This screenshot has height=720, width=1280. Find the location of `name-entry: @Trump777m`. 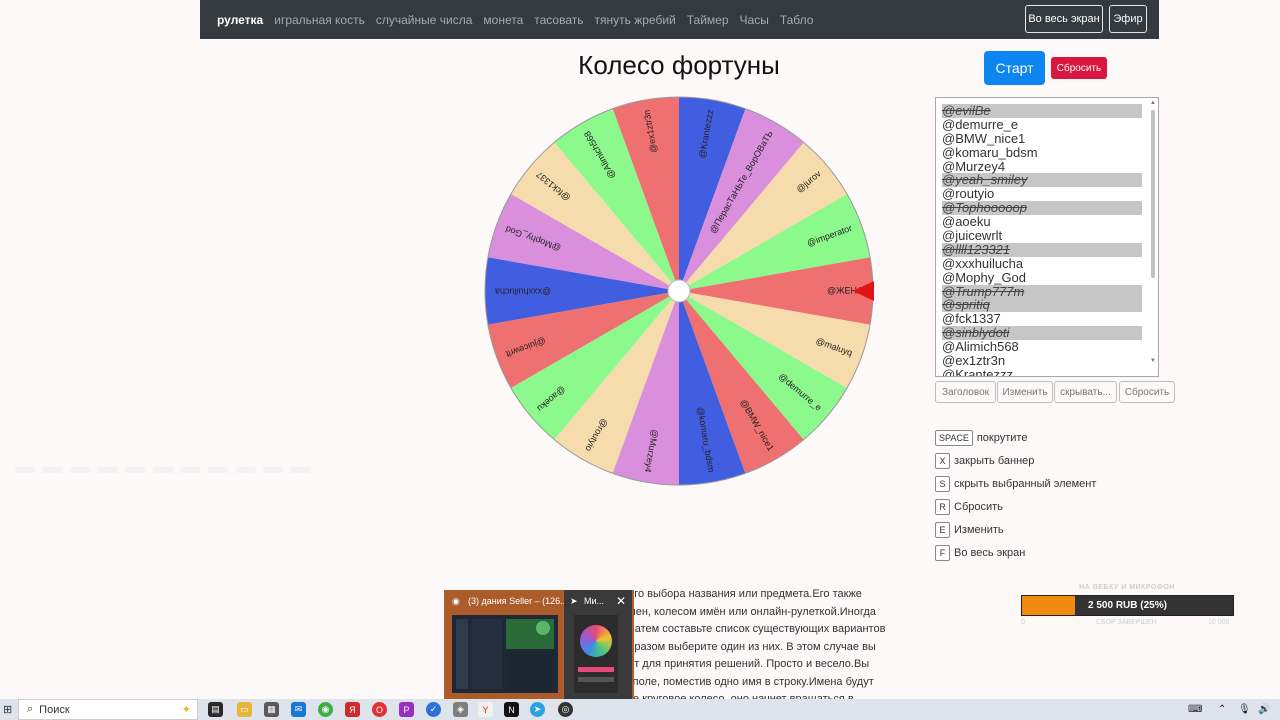

name-entry: @Trump777m is located at coordinates (1042, 291).